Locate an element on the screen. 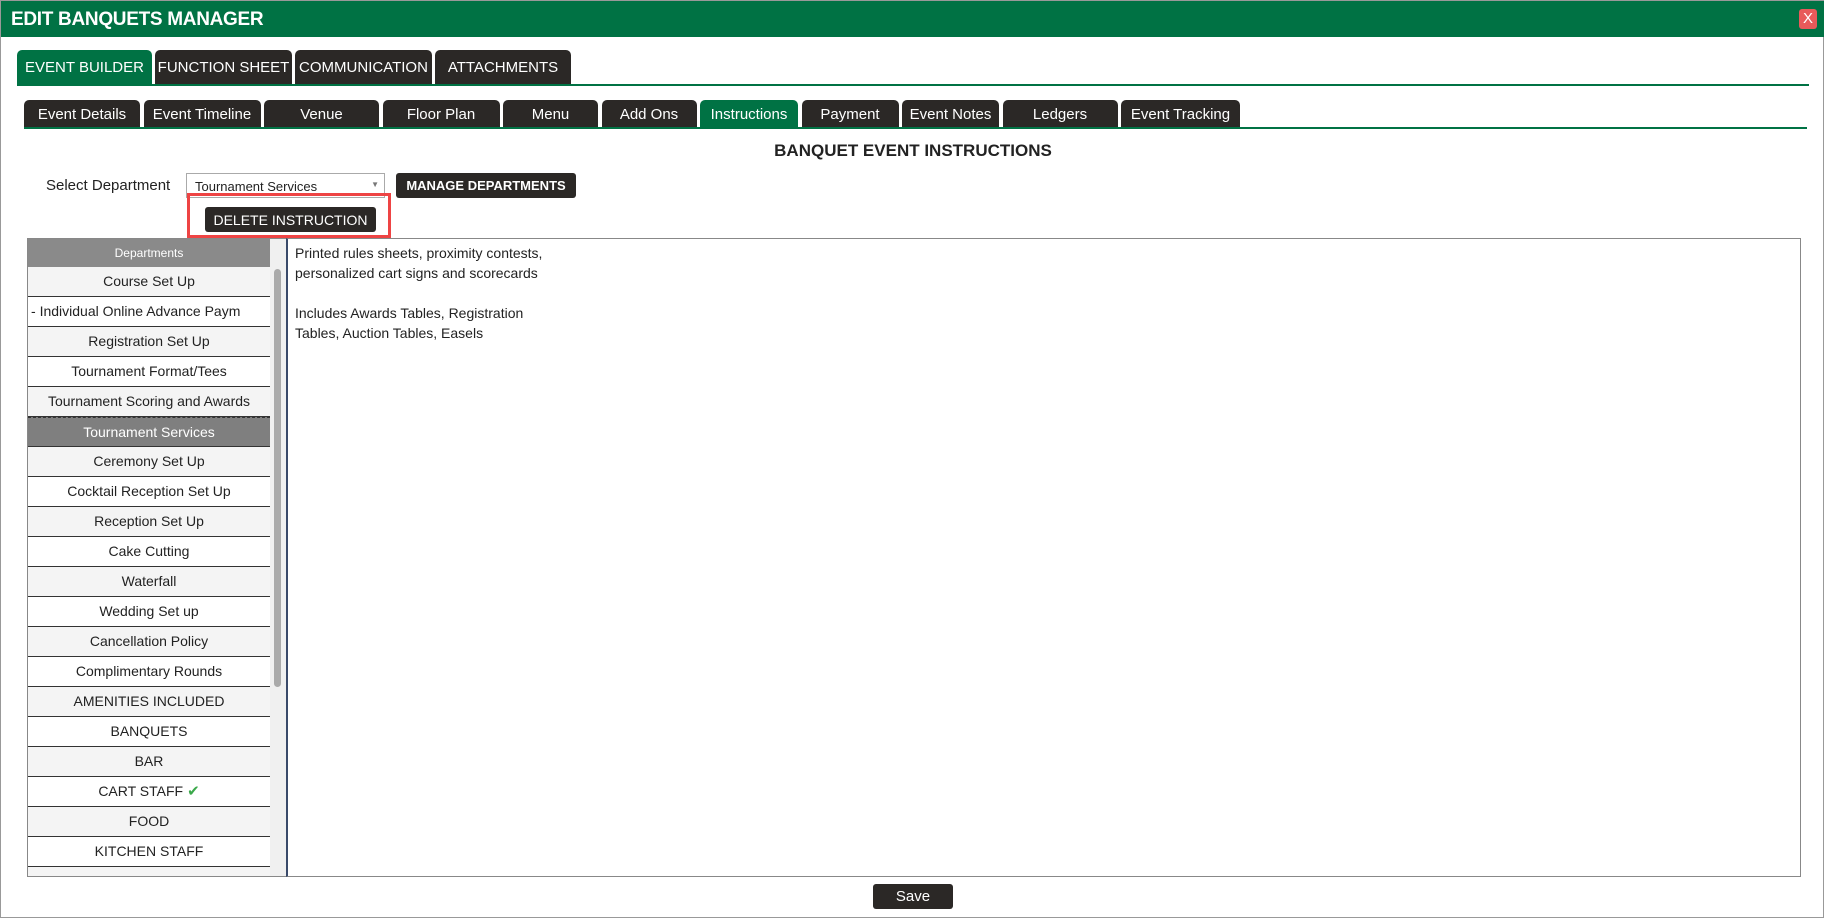  list-item-label: KITCHEN STAFF is located at coordinates (149, 851).